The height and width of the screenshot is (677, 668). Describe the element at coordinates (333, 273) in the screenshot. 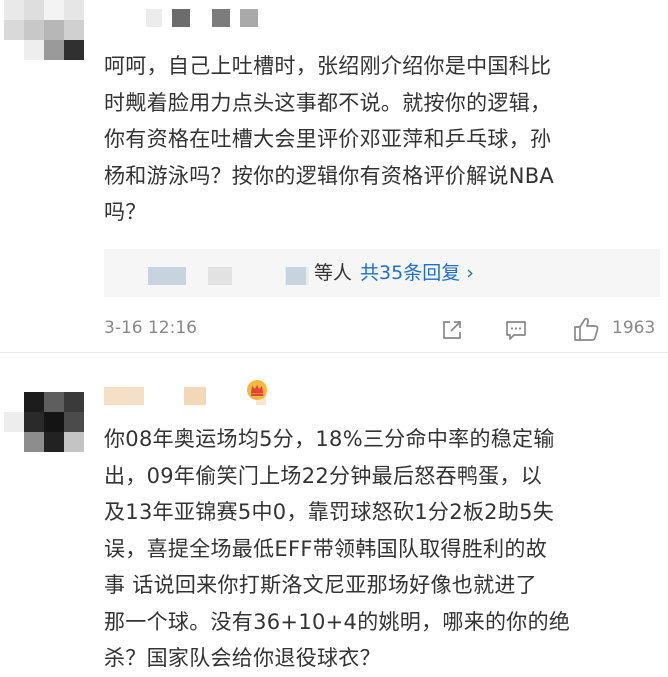

I see `reply-suffix: 等人` at that location.